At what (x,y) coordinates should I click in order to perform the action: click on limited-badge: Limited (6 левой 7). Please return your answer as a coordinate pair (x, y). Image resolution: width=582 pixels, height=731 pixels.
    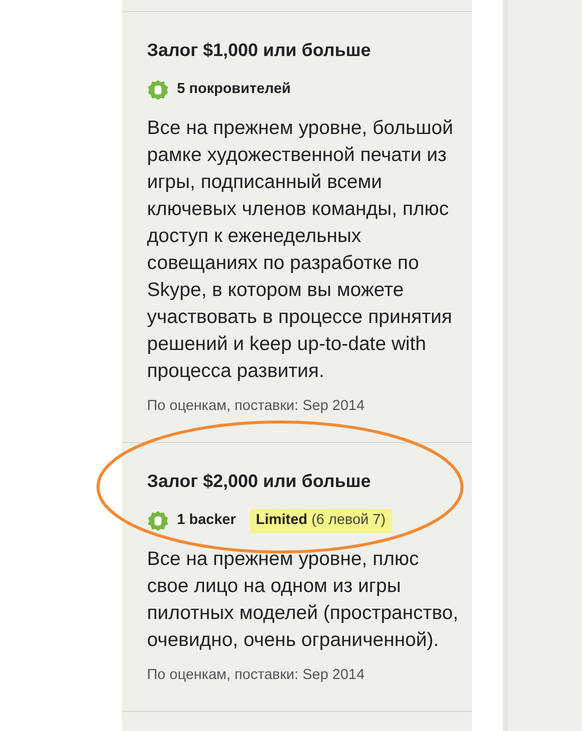
    Looking at the image, I should click on (321, 521).